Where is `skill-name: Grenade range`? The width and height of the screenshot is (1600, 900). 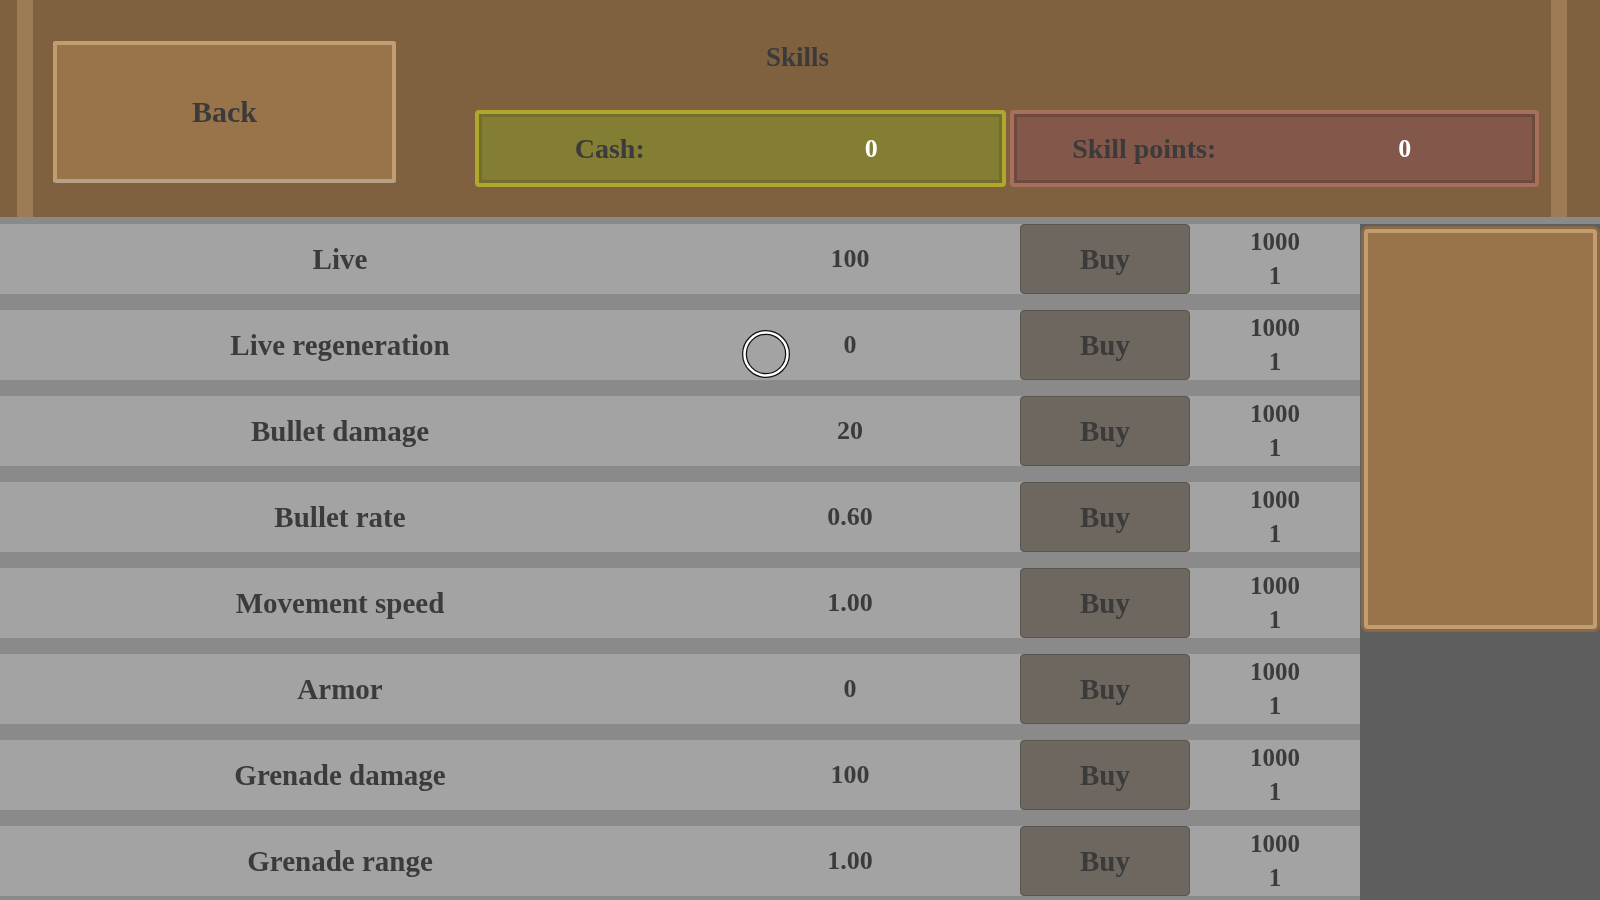
skill-name: Grenade range is located at coordinates (340, 861).